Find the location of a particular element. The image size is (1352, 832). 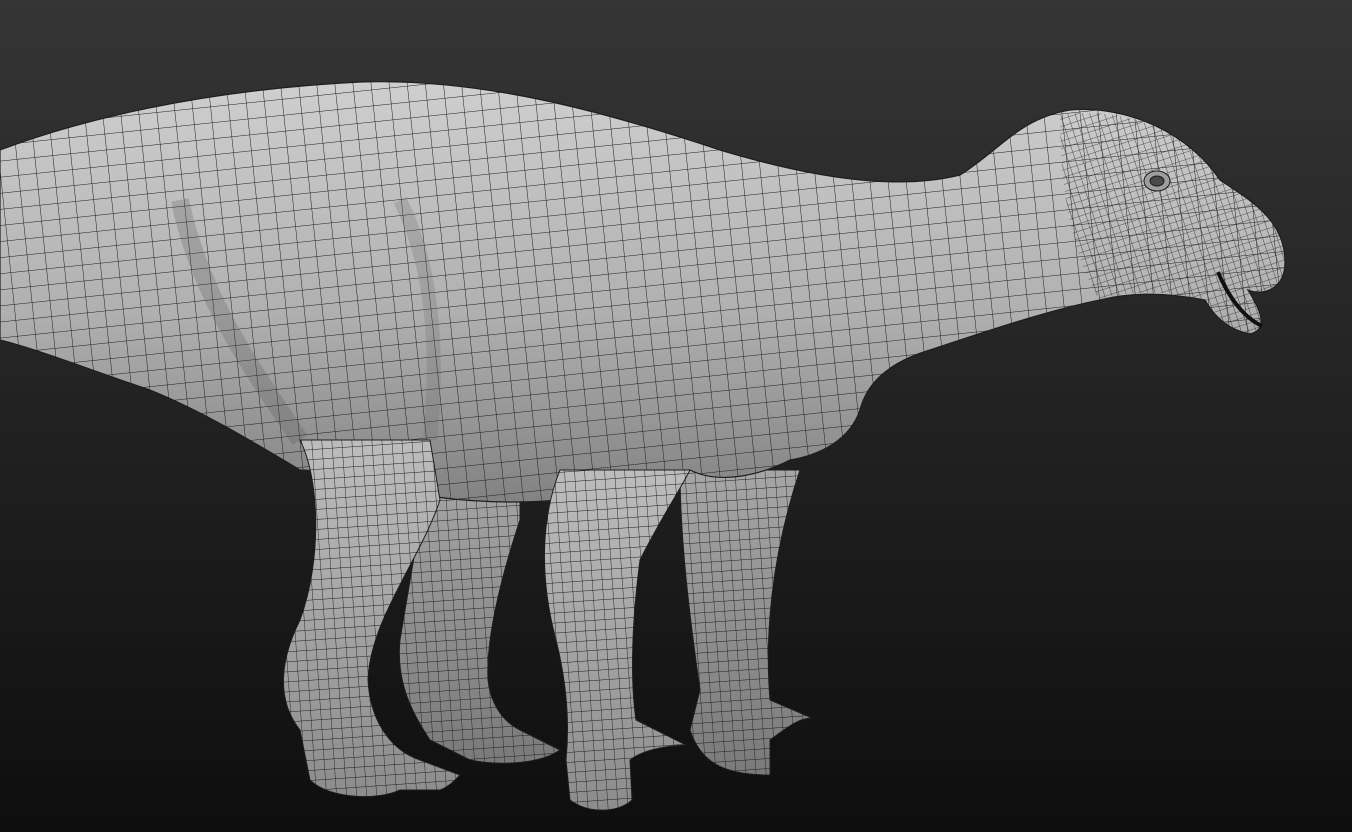

near-front-leg is located at coordinates (617, 640).